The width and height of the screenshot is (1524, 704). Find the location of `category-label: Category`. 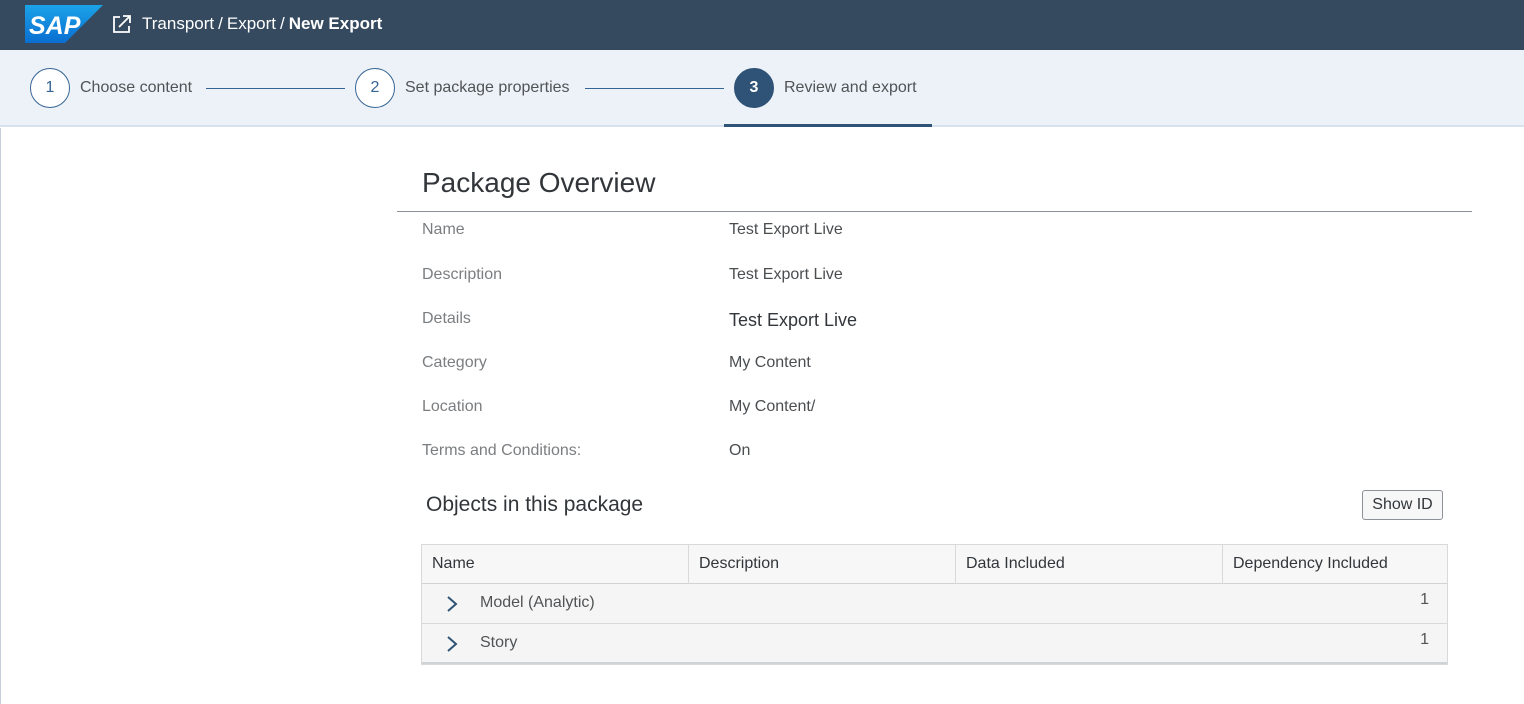

category-label: Category is located at coordinates (454, 362).